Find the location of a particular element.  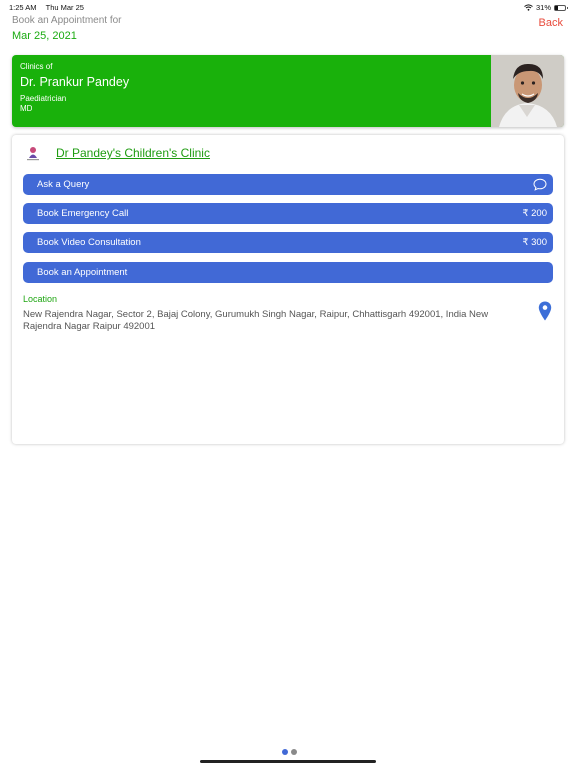

doctor-portrait-icon is located at coordinates (527, 91).